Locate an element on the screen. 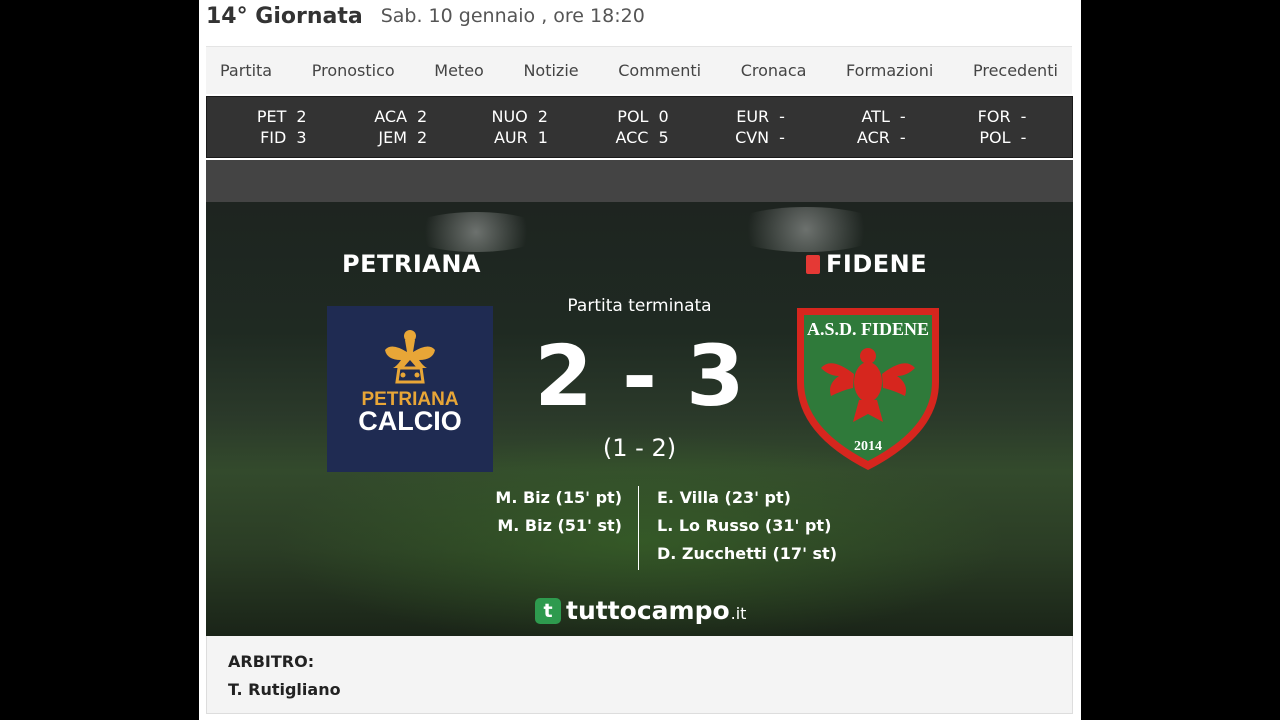 The image size is (1280, 720). mini-away-score: 3 is located at coordinates (301, 137).